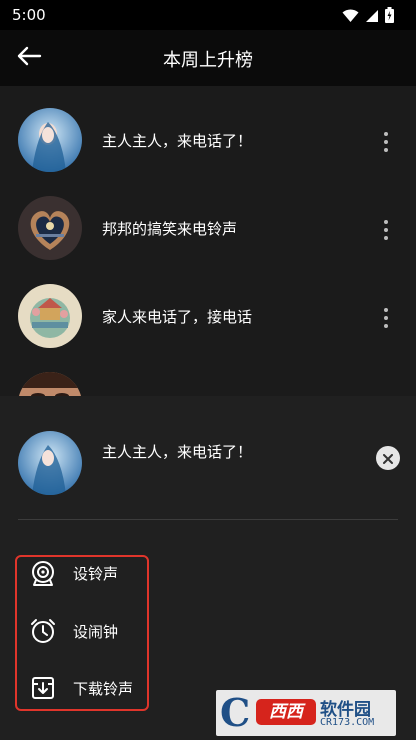  What do you see at coordinates (177, 141) in the screenshot?
I see `ringtone-title: 主人主人，来电话了！` at bounding box center [177, 141].